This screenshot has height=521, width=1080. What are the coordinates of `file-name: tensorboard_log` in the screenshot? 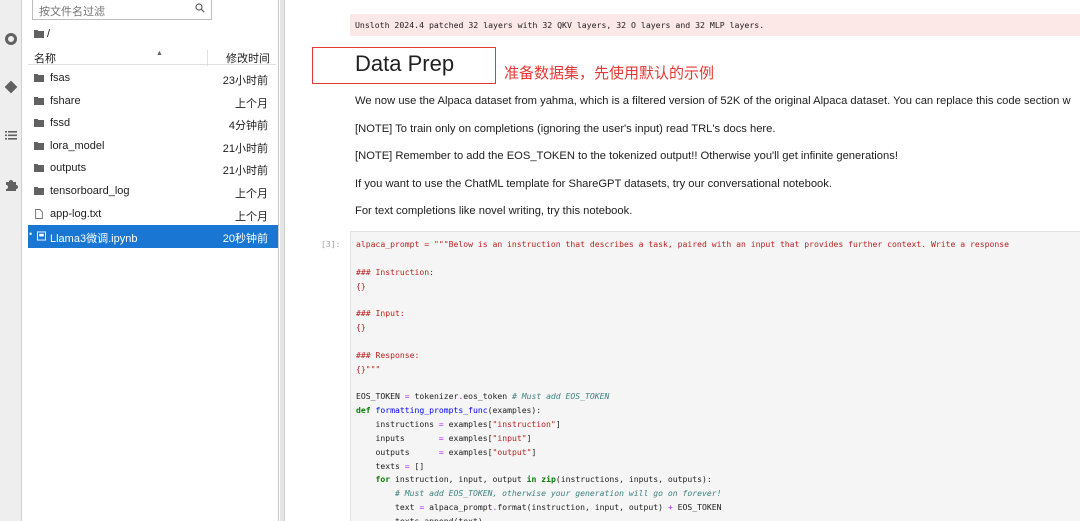 It's located at (90, 190).